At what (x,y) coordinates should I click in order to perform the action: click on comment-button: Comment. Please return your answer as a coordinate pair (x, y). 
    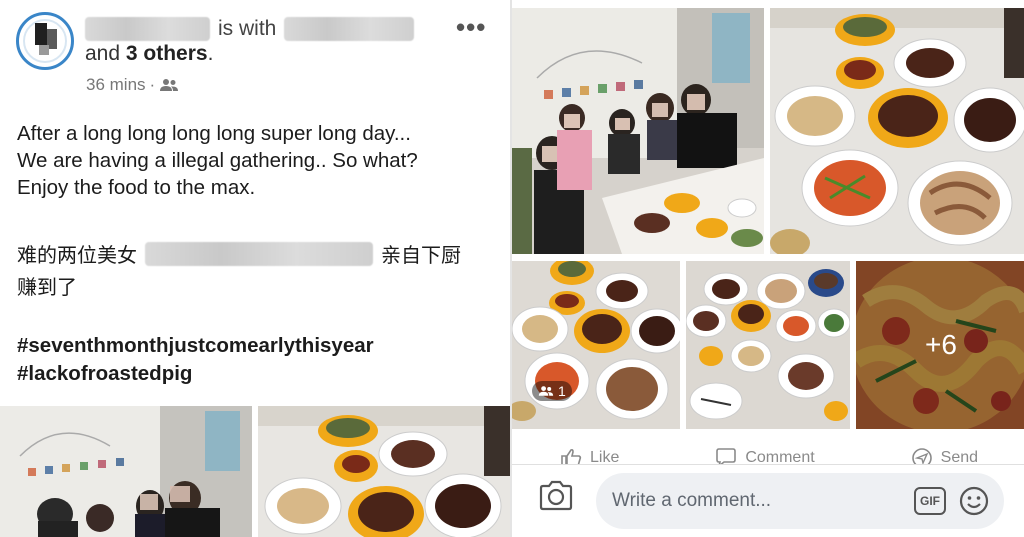
    Looking at the image, I should click on (765, 456).